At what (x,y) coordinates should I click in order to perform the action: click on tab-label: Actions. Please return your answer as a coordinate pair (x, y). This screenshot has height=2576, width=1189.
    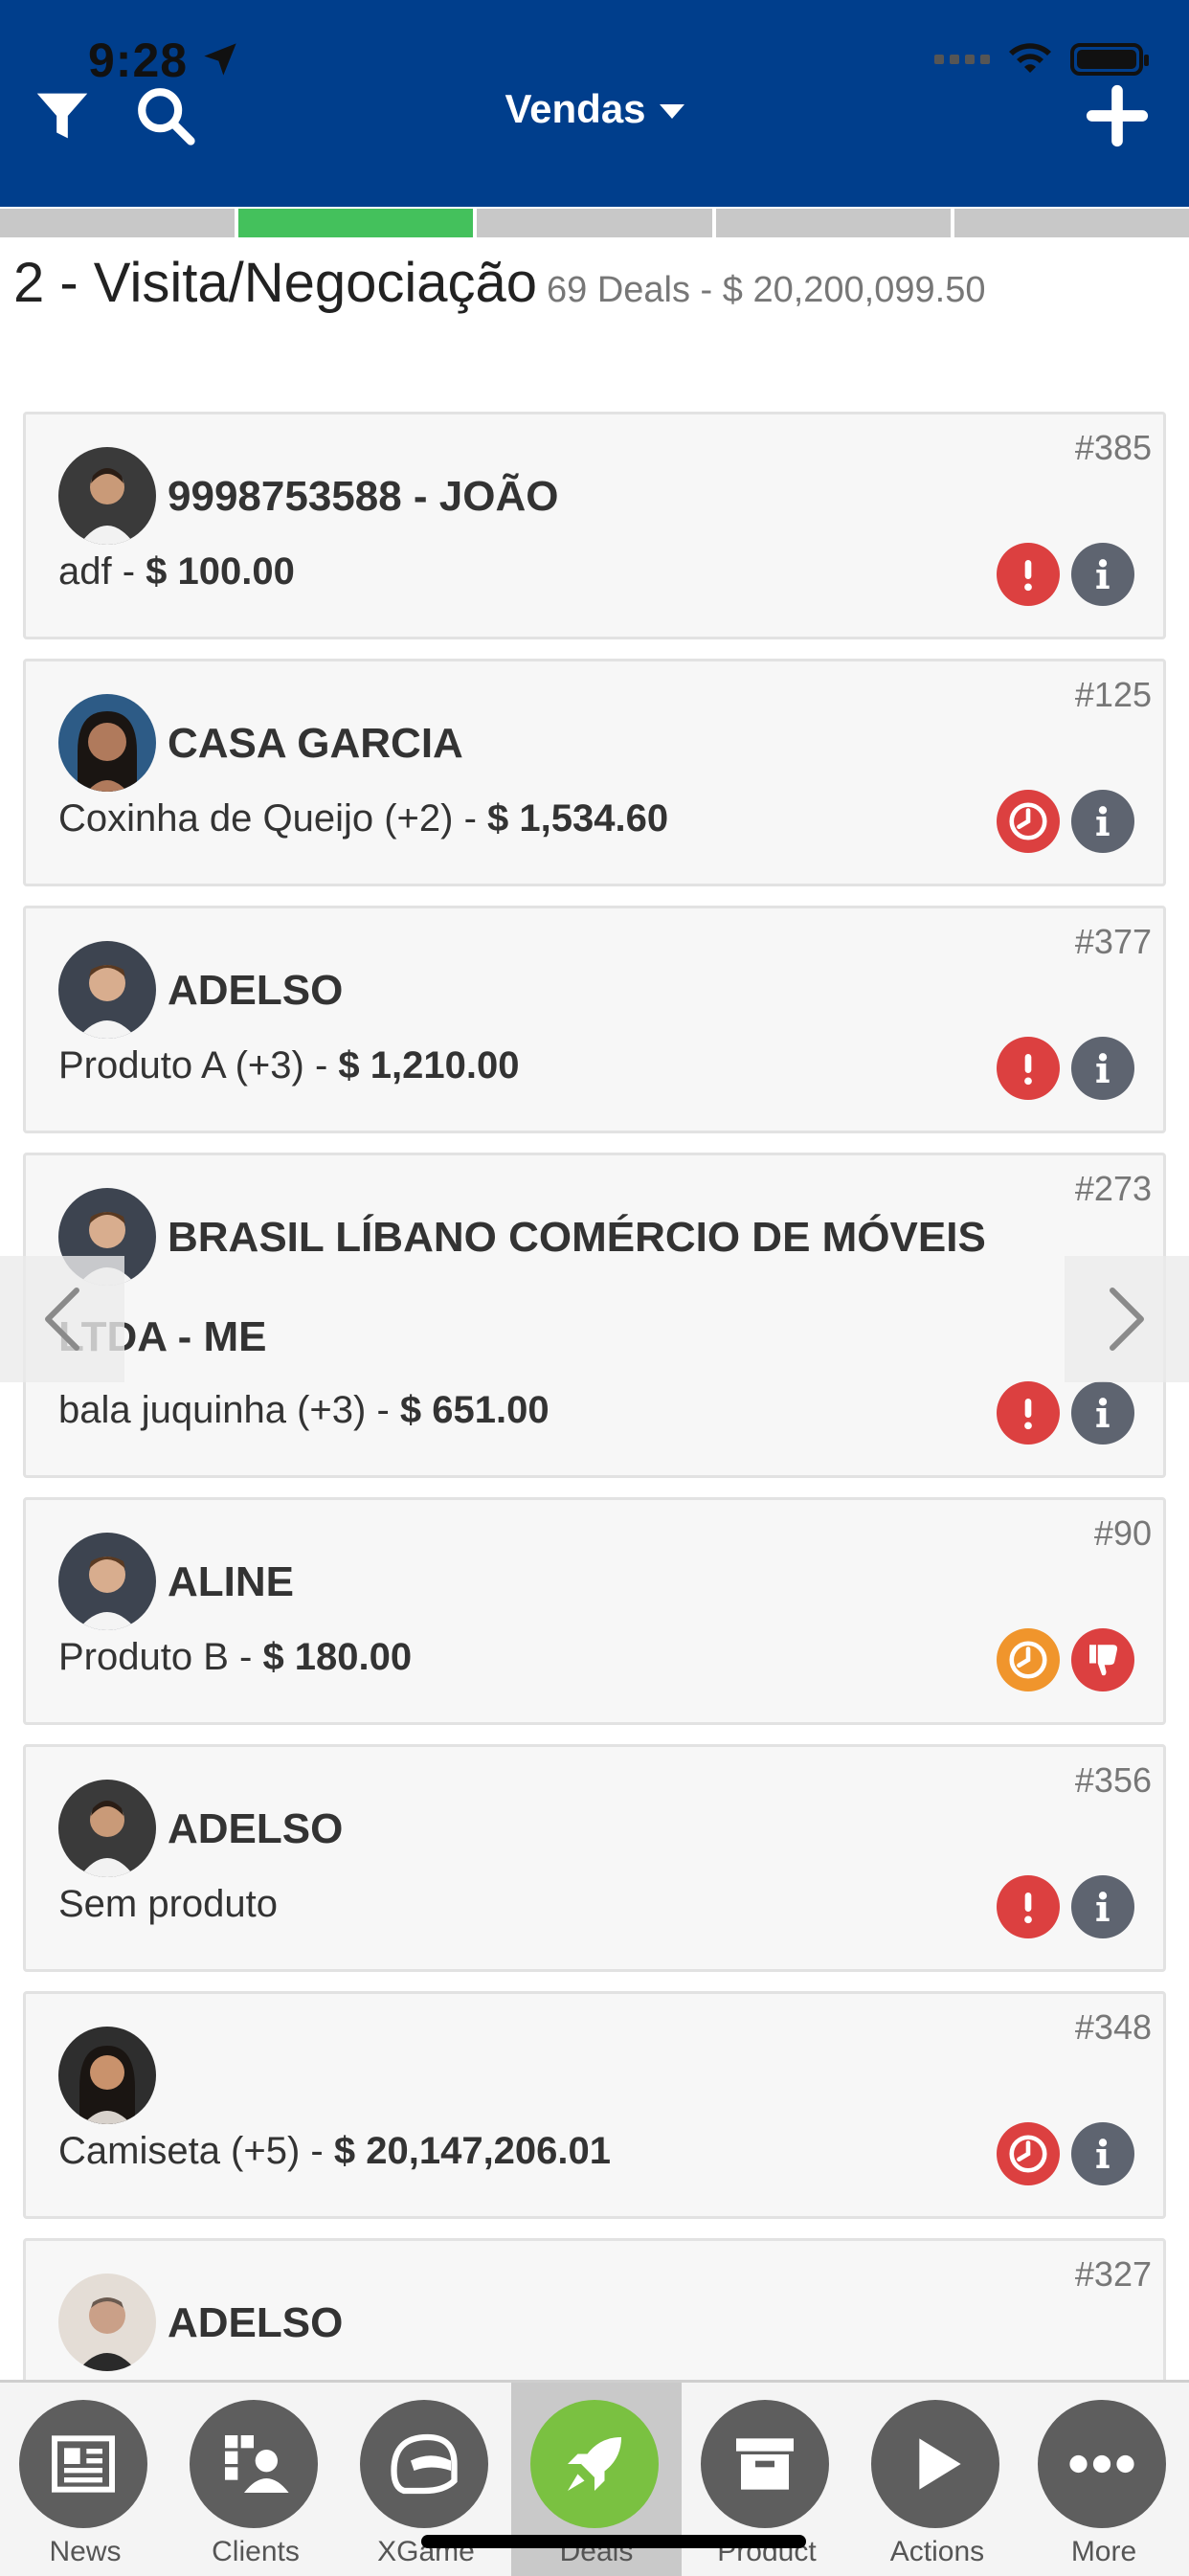
    Looking at the image, I should click on (937, 2551).